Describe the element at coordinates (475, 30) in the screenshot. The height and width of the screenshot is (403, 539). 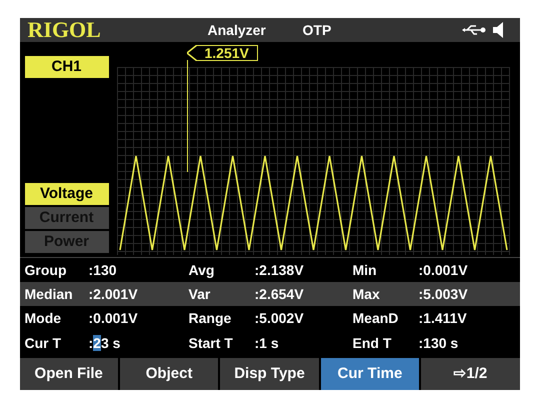
I see `usb-icon` at that location.